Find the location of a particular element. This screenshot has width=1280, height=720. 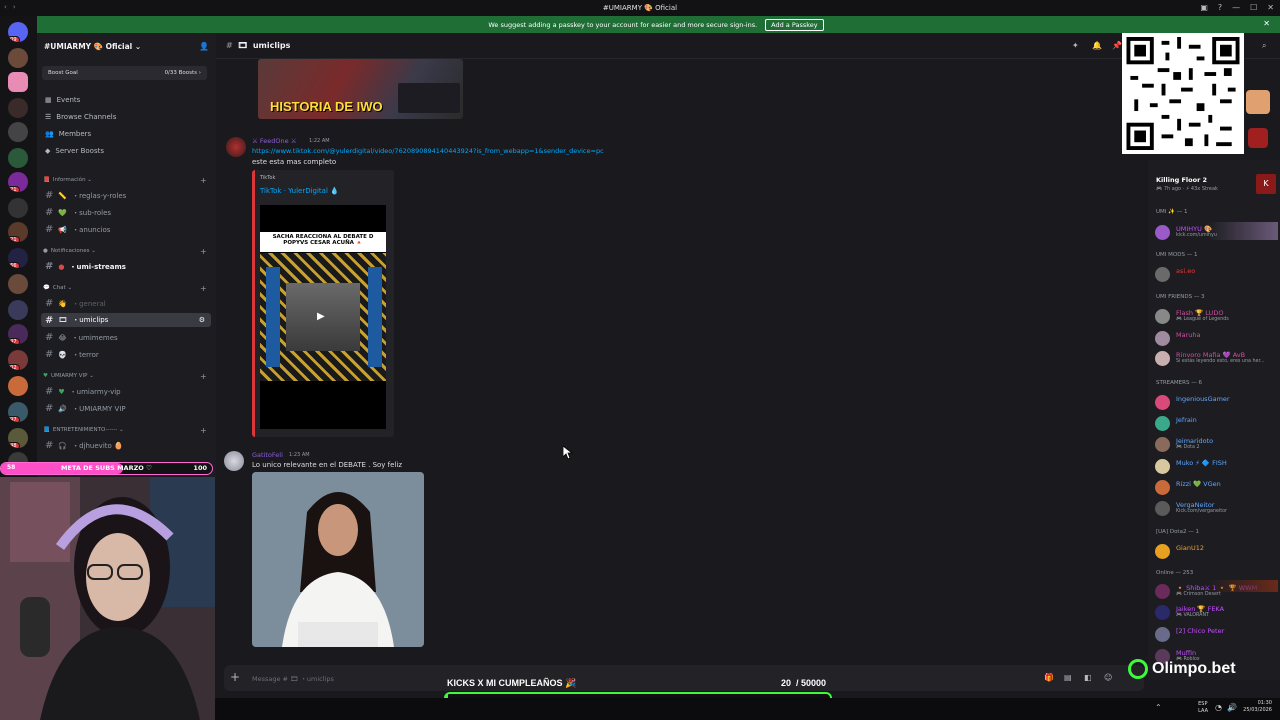

settings-icon: ⚙ is located at coordinates (202, 320).